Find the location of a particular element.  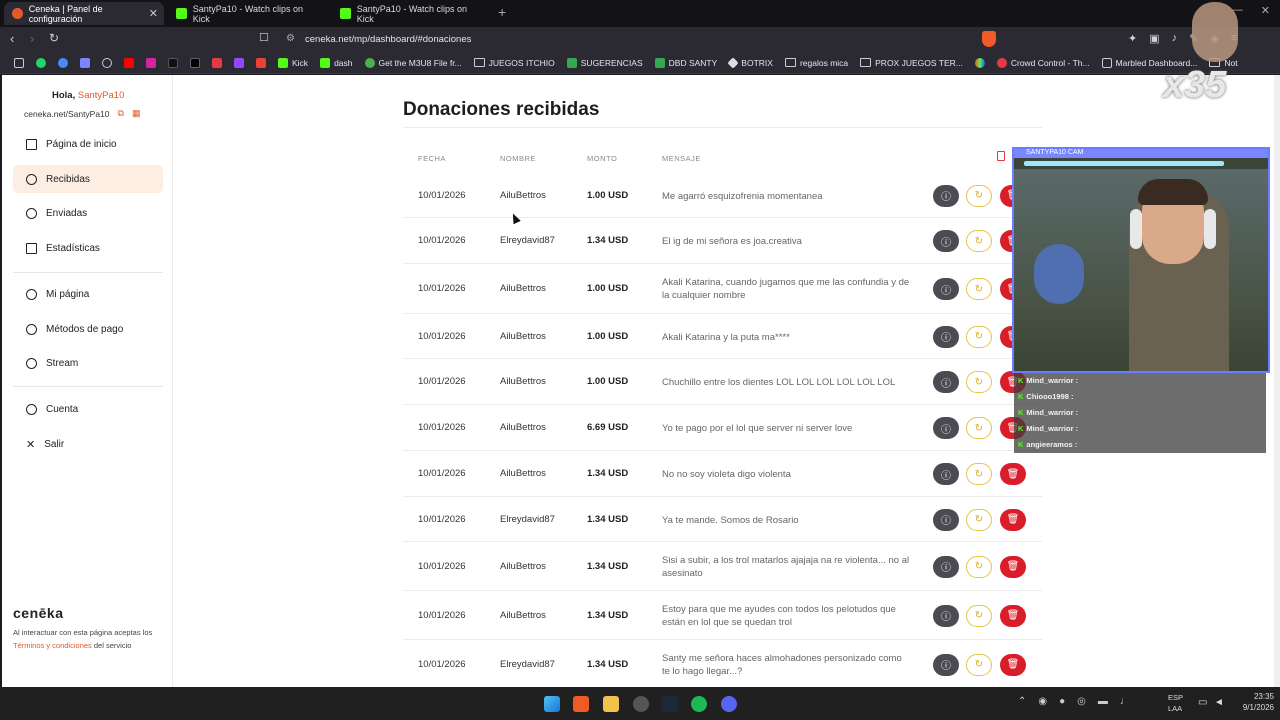

sidebar-item-recibidas: Recibidas is located at coordinates (88, 179).